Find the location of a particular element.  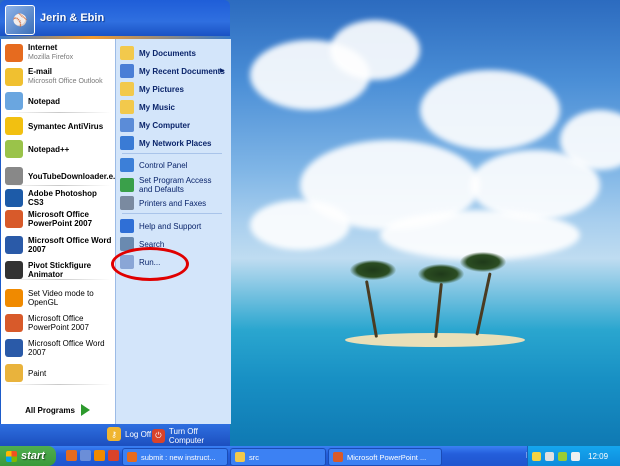

program-label: Symantec AntiVirus is located at coordinates (65, 126).